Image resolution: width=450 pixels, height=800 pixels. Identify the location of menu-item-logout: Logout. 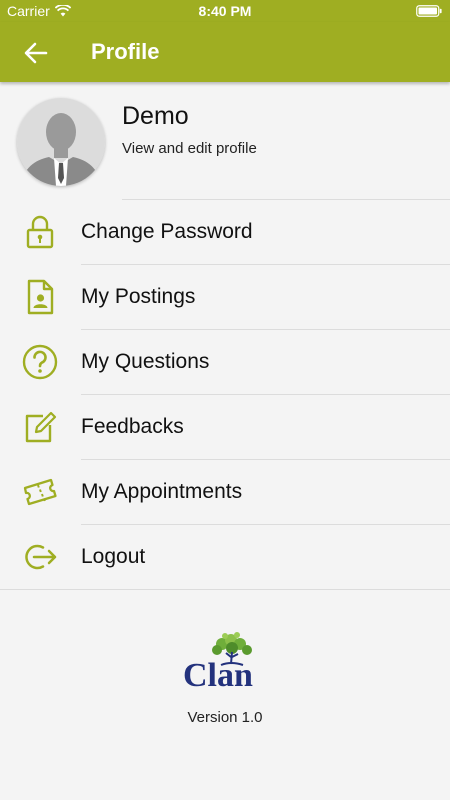
(225, 557).